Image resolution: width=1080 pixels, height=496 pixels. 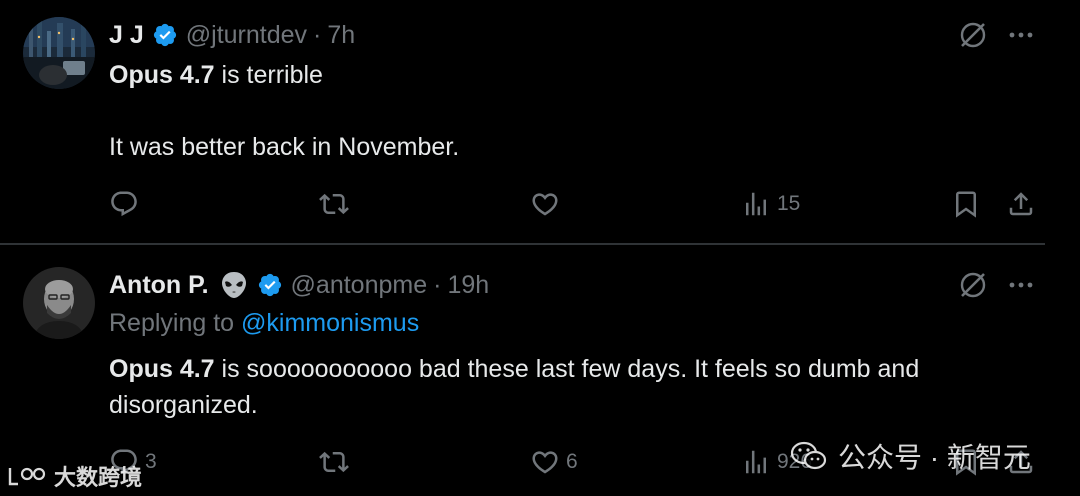 I want to click on like-button, so click(x=548, y=204).